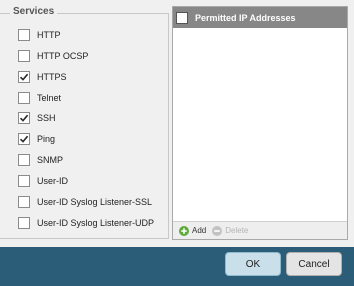 The image size is (354, 286). I want to click on service-http-ocsp: HTTP OCSP, so click(53, 56).